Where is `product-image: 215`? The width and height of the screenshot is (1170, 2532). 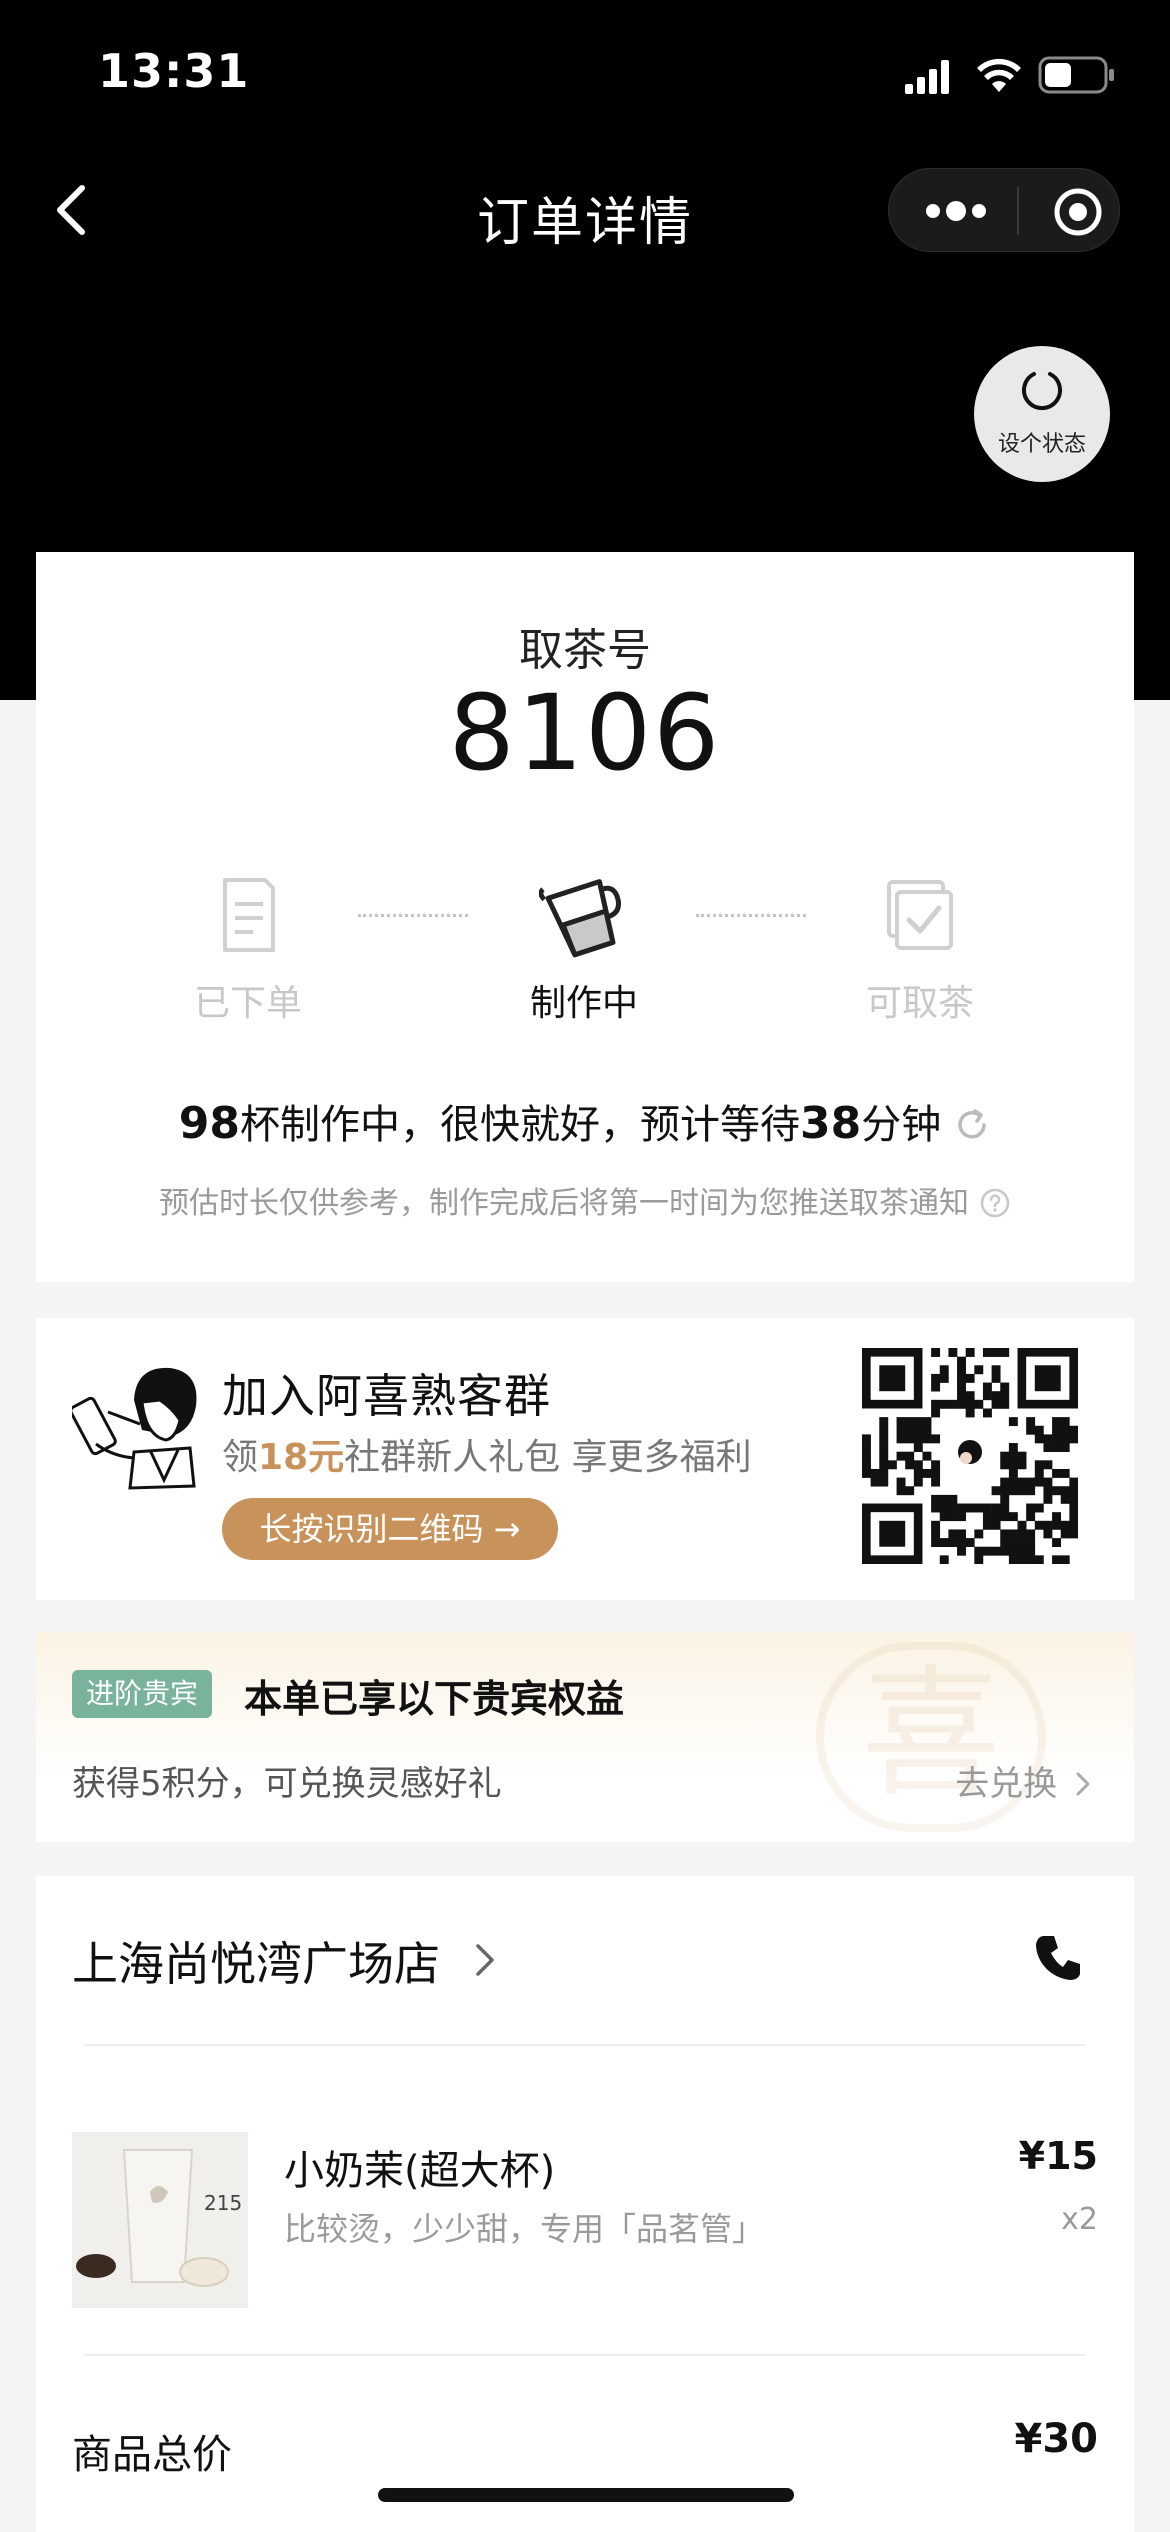 product-image: 215 is located at coordinates (160, 2220).